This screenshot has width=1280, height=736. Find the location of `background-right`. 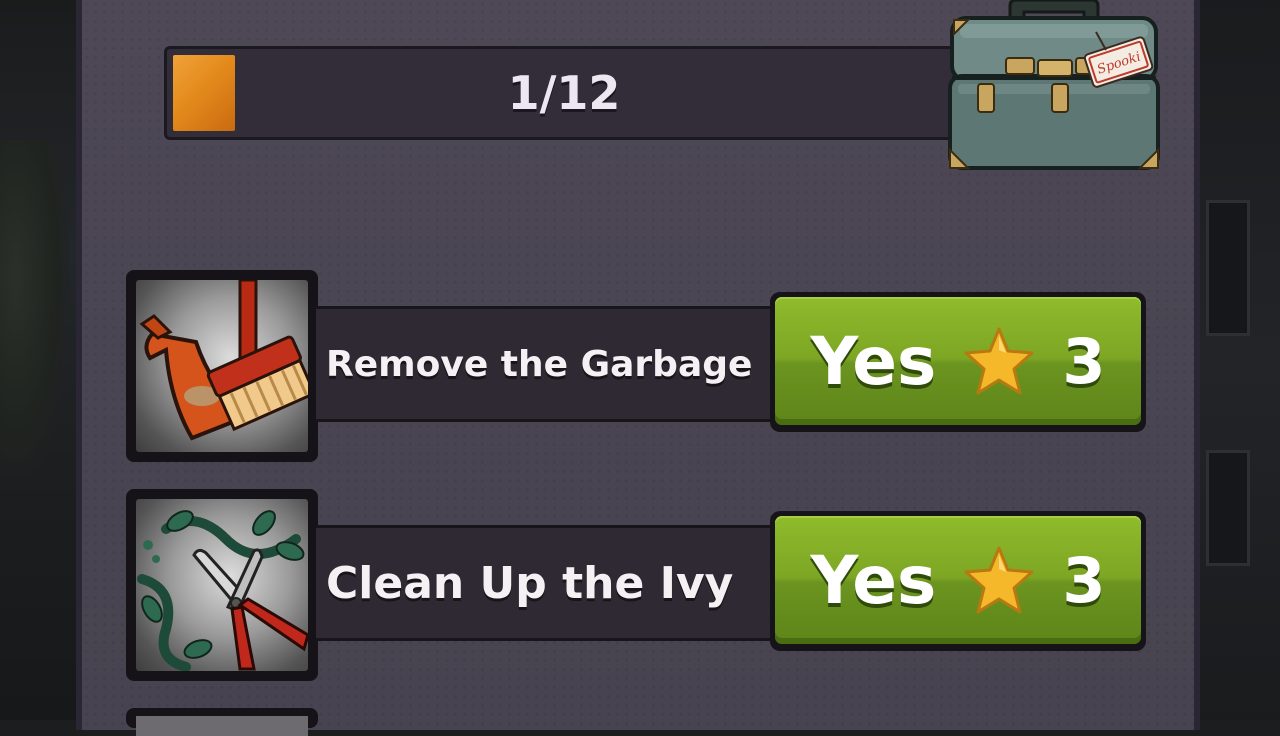

background-right is located at coordinates (1238, 360).